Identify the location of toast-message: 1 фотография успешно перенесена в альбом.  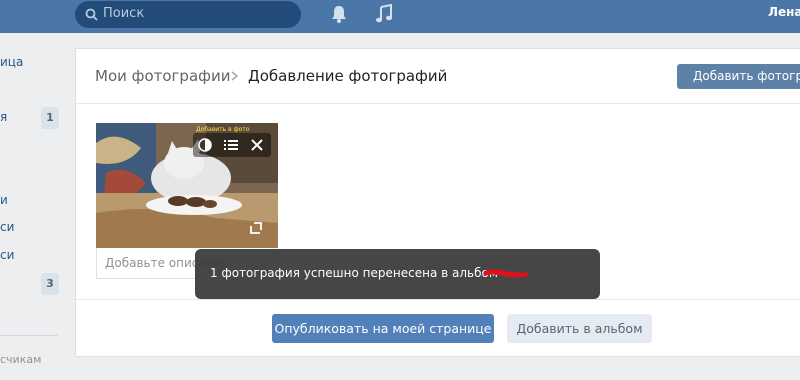
(354, 273).